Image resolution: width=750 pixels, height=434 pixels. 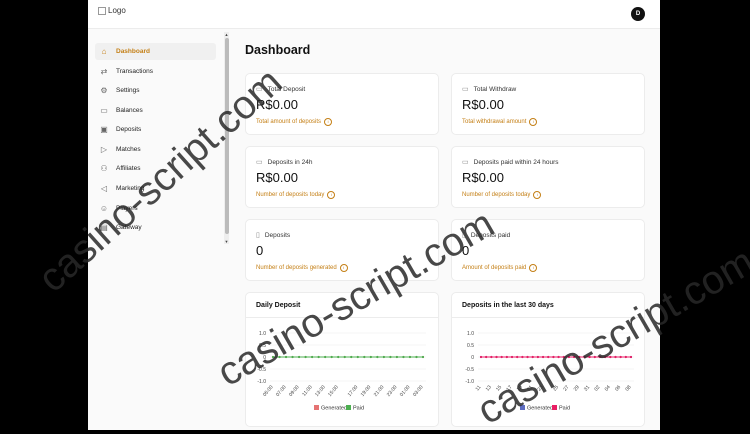 I want to click on transfer-icon: ⇄, so click(x=104, y=71).